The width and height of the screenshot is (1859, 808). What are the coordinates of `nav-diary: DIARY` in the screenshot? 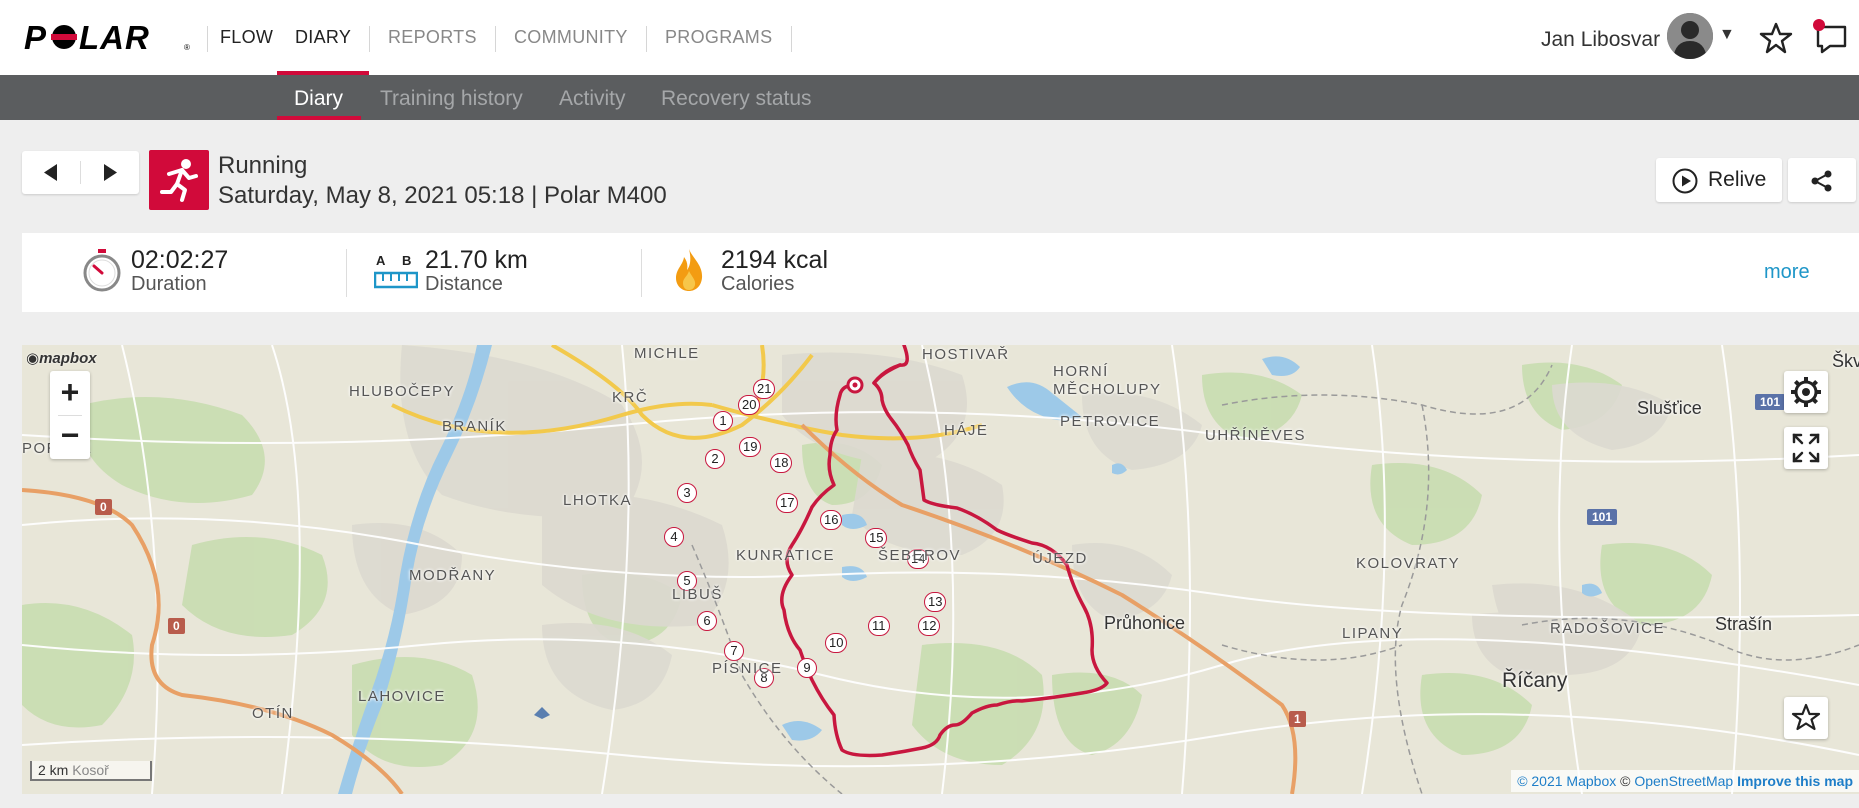 It's located at (323, 37).